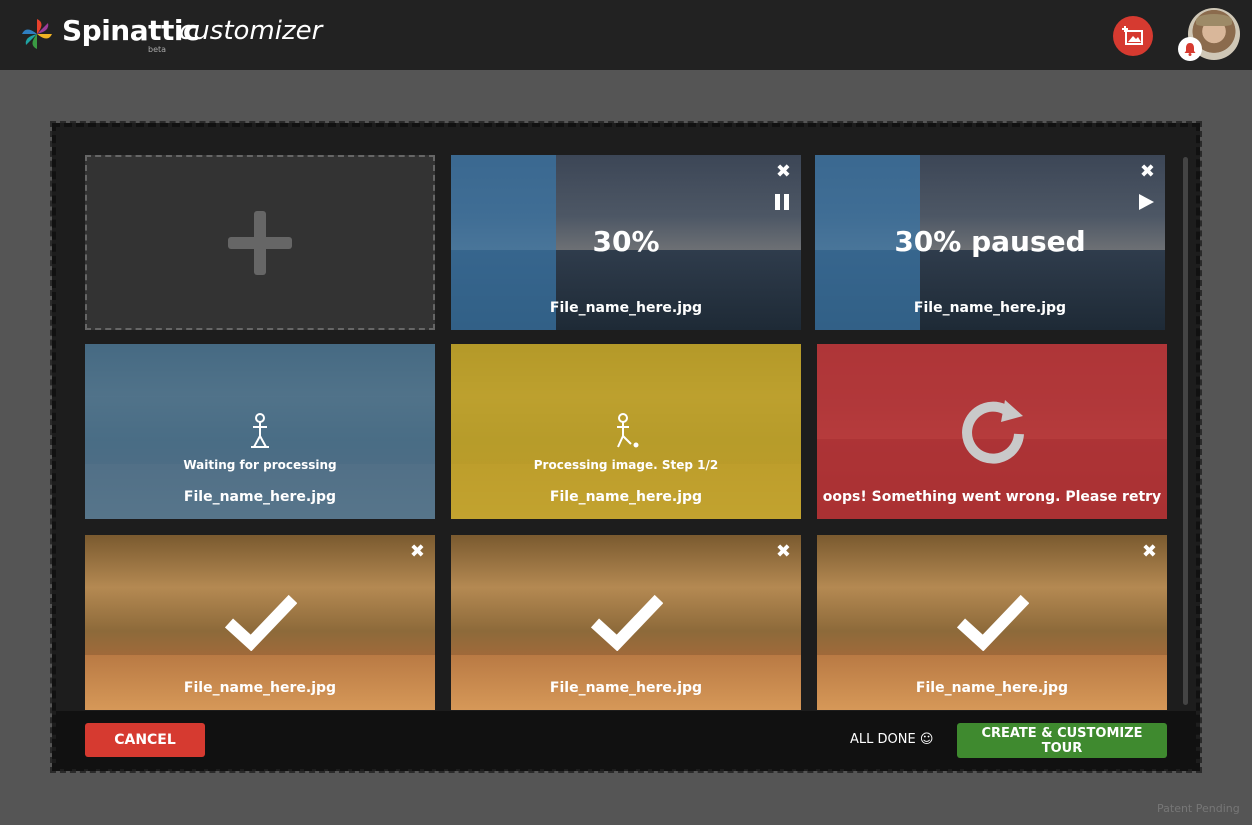  What do you see at coordinates (260, 465) in the screenshot?
I see `status-text: Waiting for processing` at bounding box center [260, 465].